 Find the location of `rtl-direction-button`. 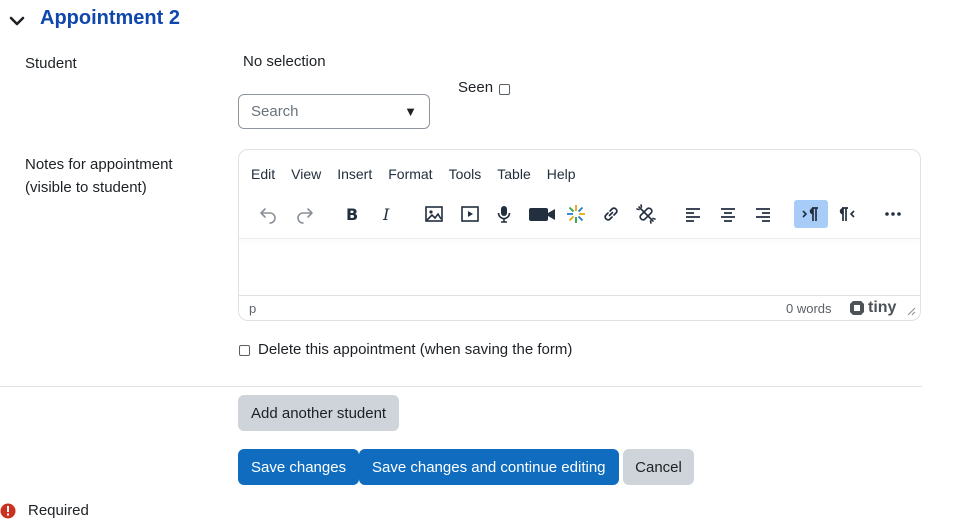

rtl-direction-button is located at coordinates (846, 214).